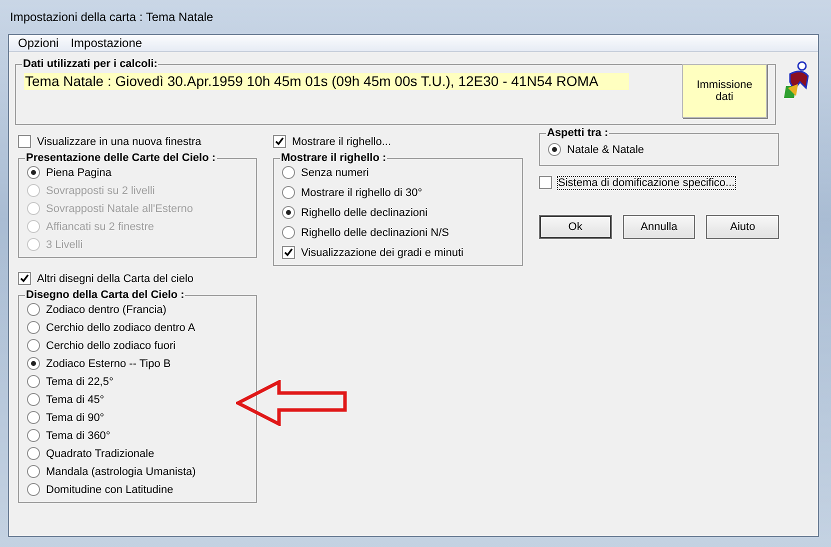 The image size is (831, 547). Describe the element at coordinates (382, 252) in the screenshot. I see `checkbox-label: Visualizzazione dei gradi e minuti` at that location.